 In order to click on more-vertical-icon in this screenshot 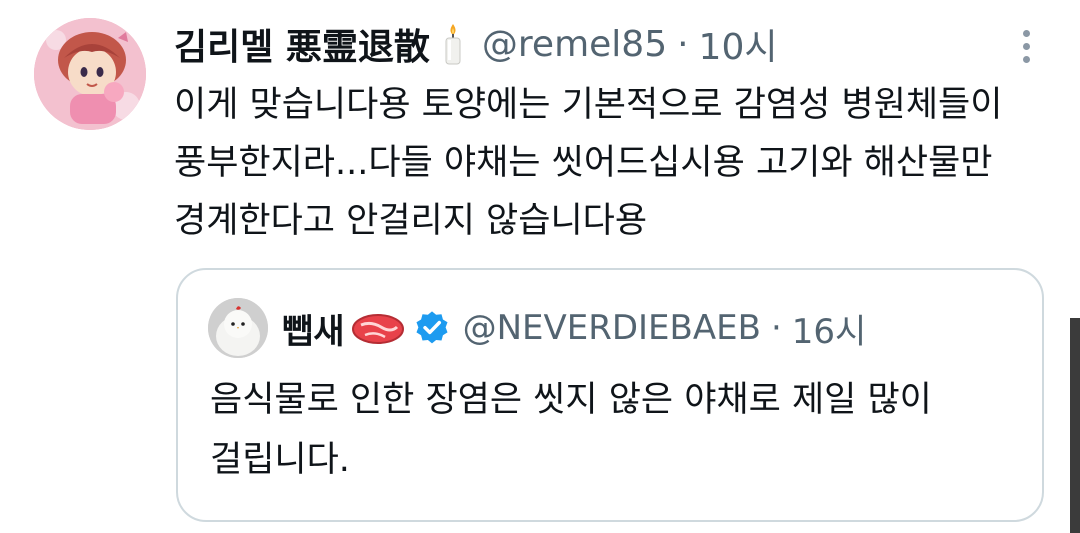, I will do `click(1026, 48)`.